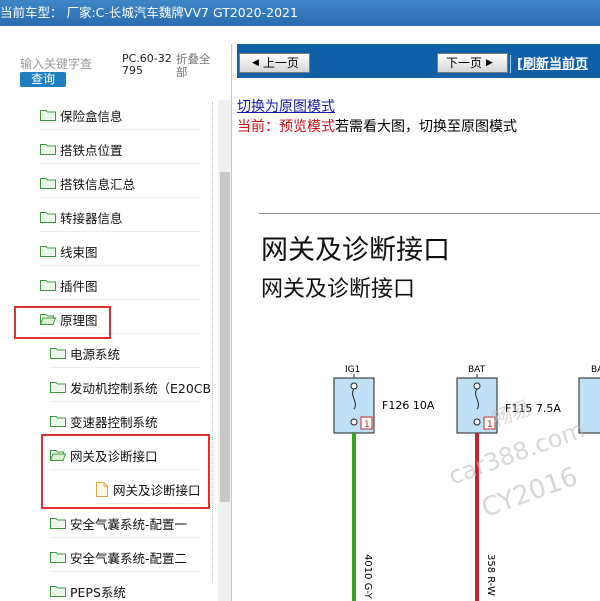 This screenshot has width=600, height=601. What do you see at coordinates (114, 422) in the screenshot?
I see `tree-item-label: 变速器控制系统` at bounding box center [114, 422].